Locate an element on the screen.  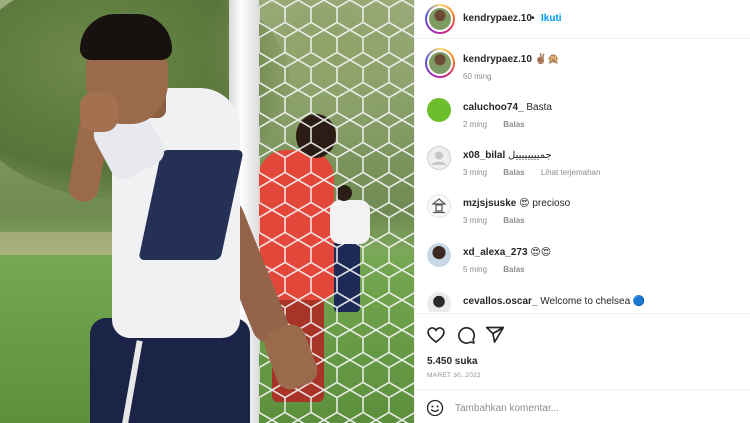
smiley-icon is located at coordinates (435, 408).